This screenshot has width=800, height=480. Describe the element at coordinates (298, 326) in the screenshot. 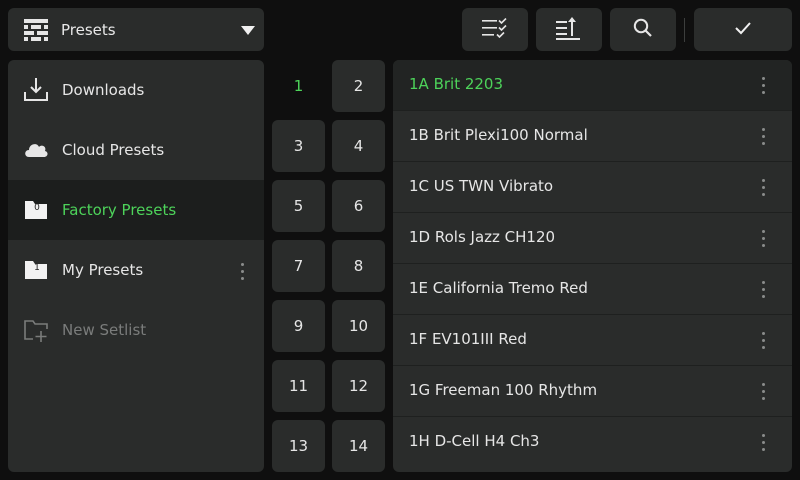

I see `bank-button: 9` at that location.